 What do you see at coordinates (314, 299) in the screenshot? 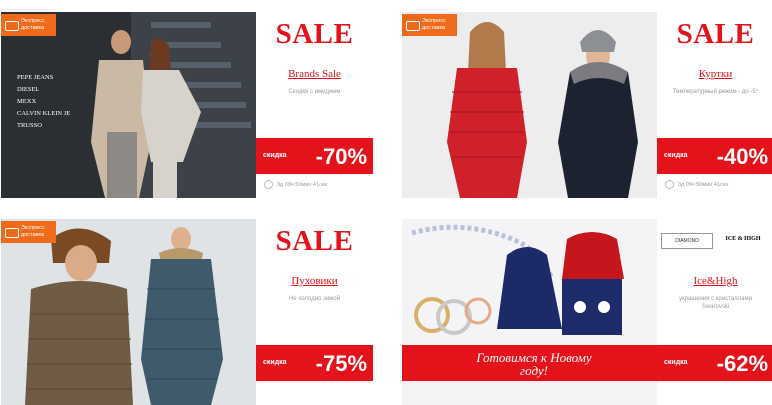
I see `promo-subtitle: Не холодно зимой` at bounding box center [314, 299].